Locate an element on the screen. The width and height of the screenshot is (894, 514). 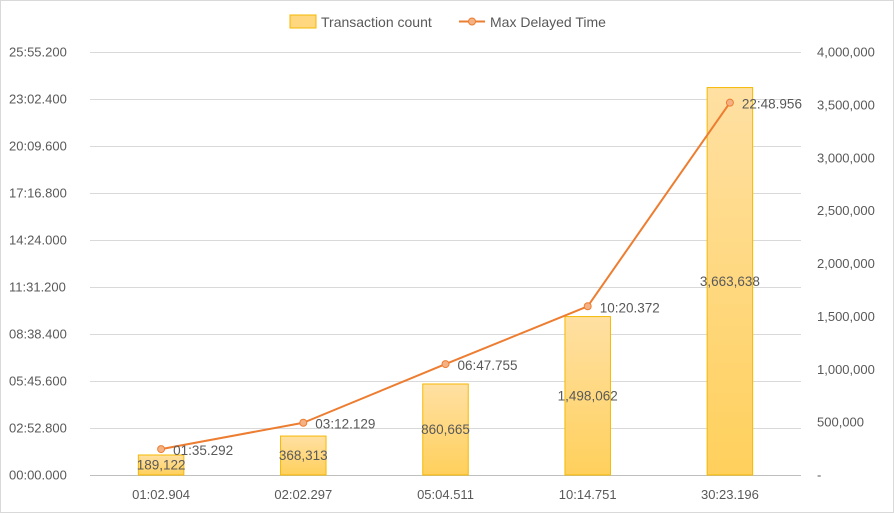
line-data-label: 03:12.129 is located at coordinates (345, 424).